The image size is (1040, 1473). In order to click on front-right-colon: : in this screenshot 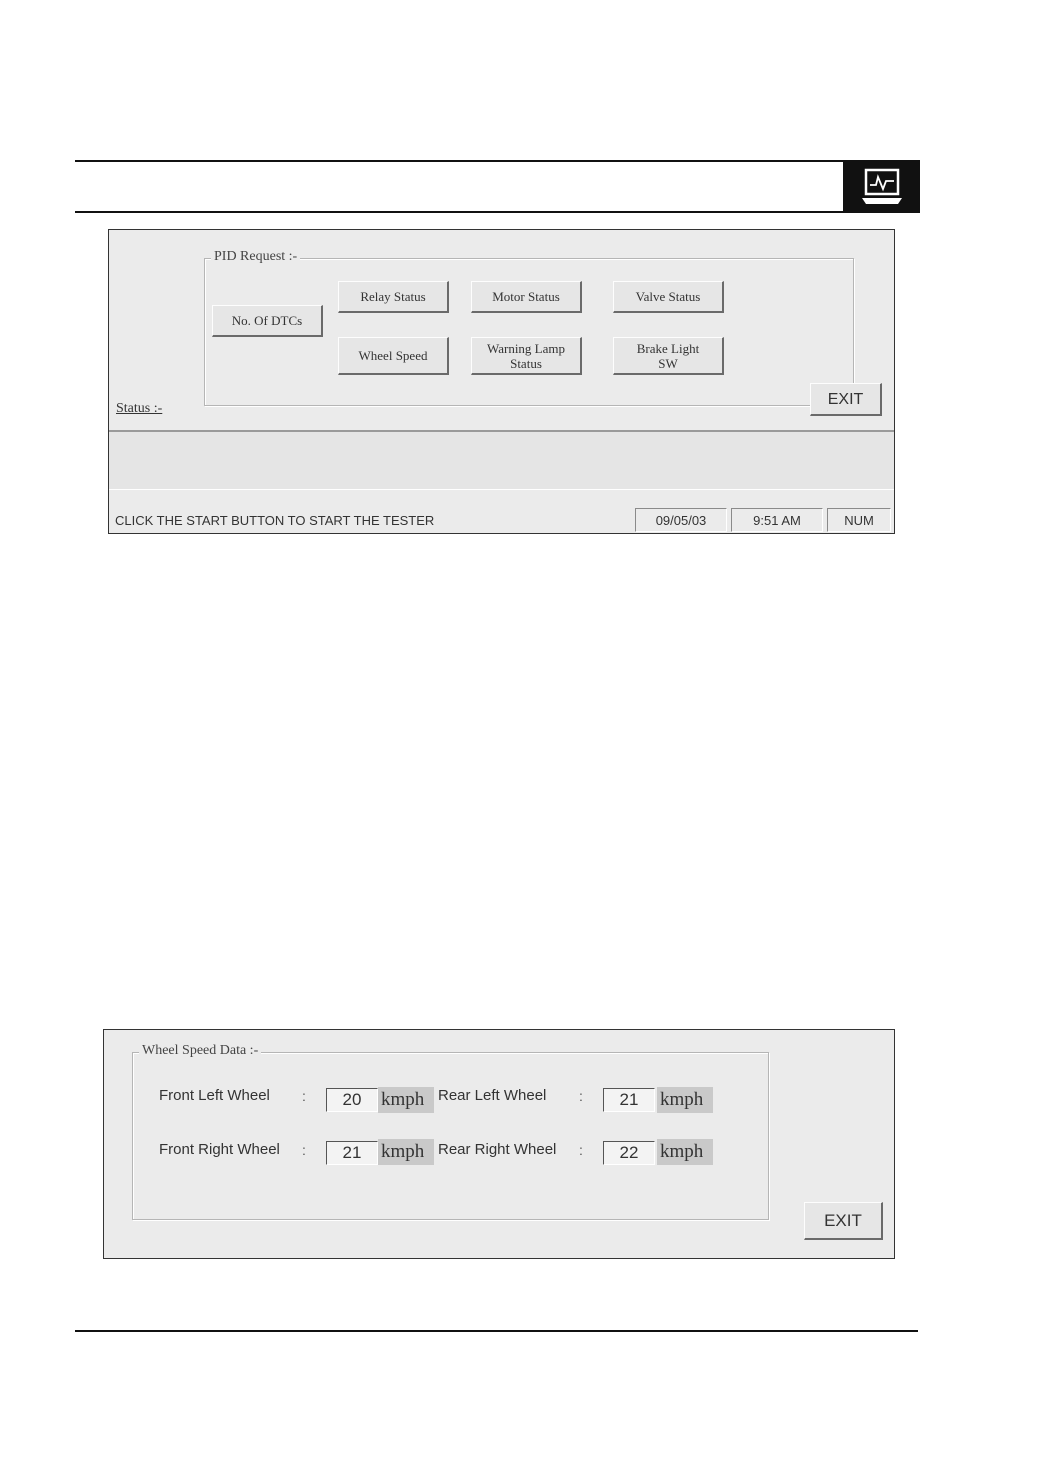, I will do `click(304, 1150)`.